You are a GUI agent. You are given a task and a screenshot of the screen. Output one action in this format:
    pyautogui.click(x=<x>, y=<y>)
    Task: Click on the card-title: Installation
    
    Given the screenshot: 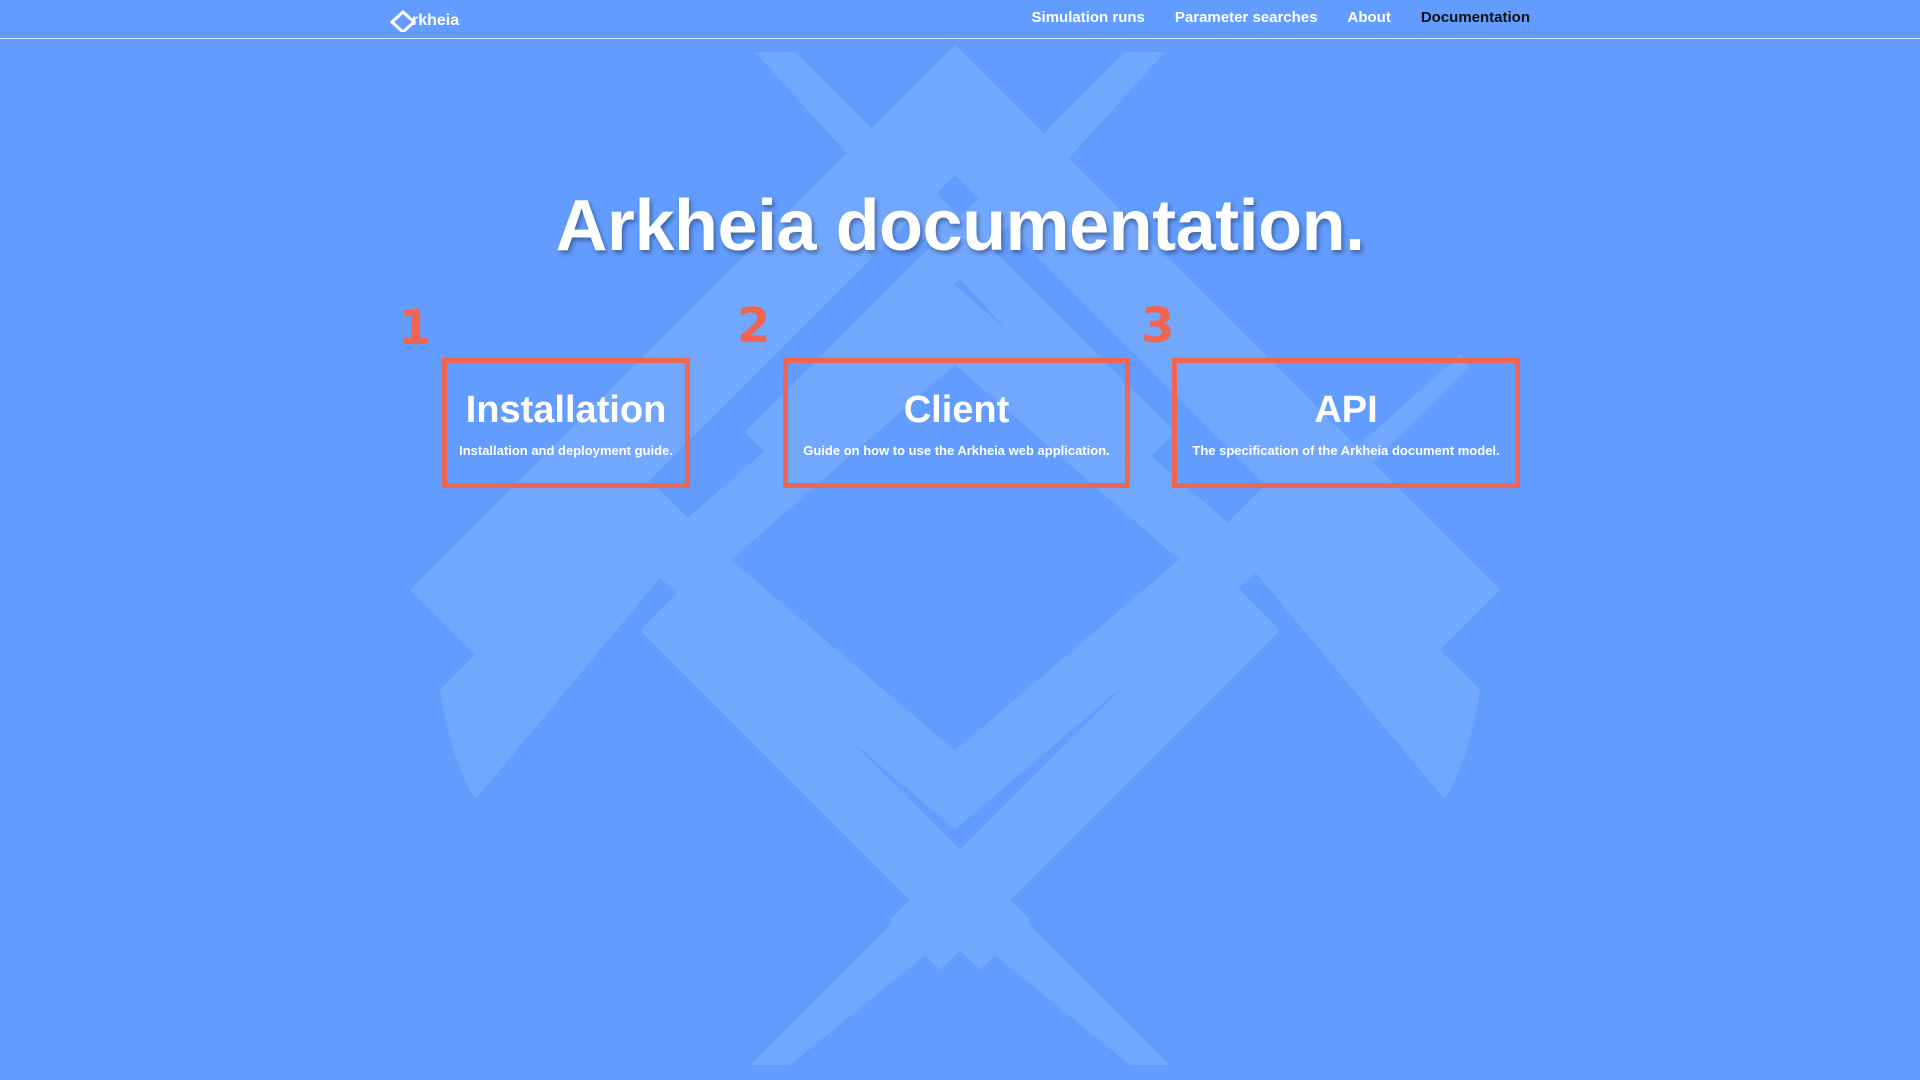 What is the action you would take?
    pyautogui.click(x=566, y=410)
    